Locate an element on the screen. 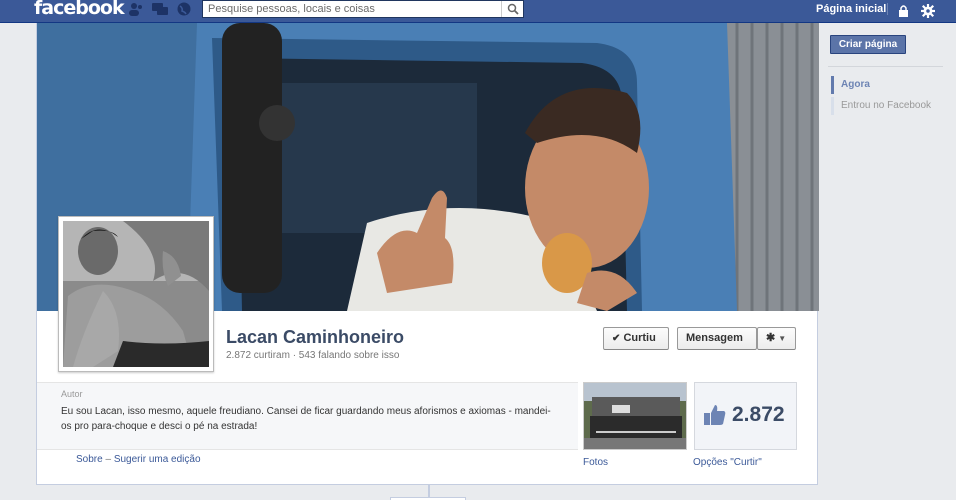 Image resolution: width=956 pixels, height=500 pixels. timeline-nav-joined: Entrou no Facebook is located at coordinates (881, 106).